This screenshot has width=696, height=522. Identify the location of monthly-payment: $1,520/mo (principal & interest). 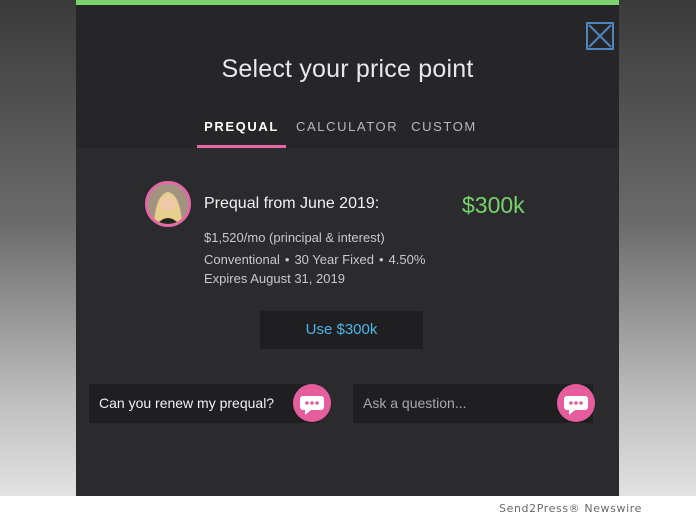
(294, 237).